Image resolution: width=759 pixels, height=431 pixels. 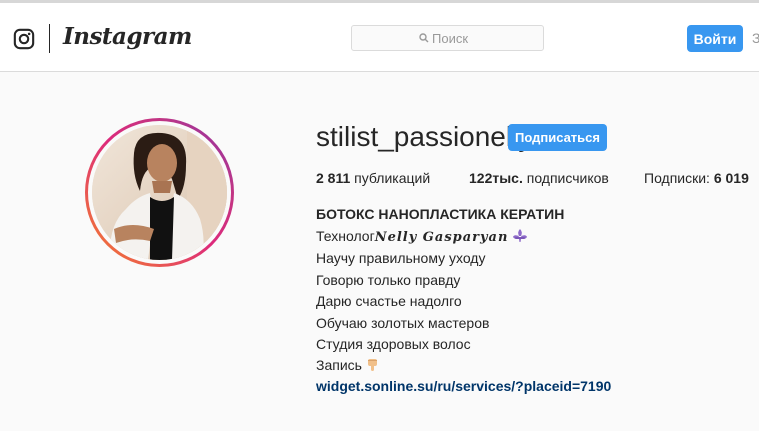 What do you see at coordinates (401, 258) in the screenshot?
I see `bio-line-2: Научу правильному уходу` at bounding box center [401, 258].